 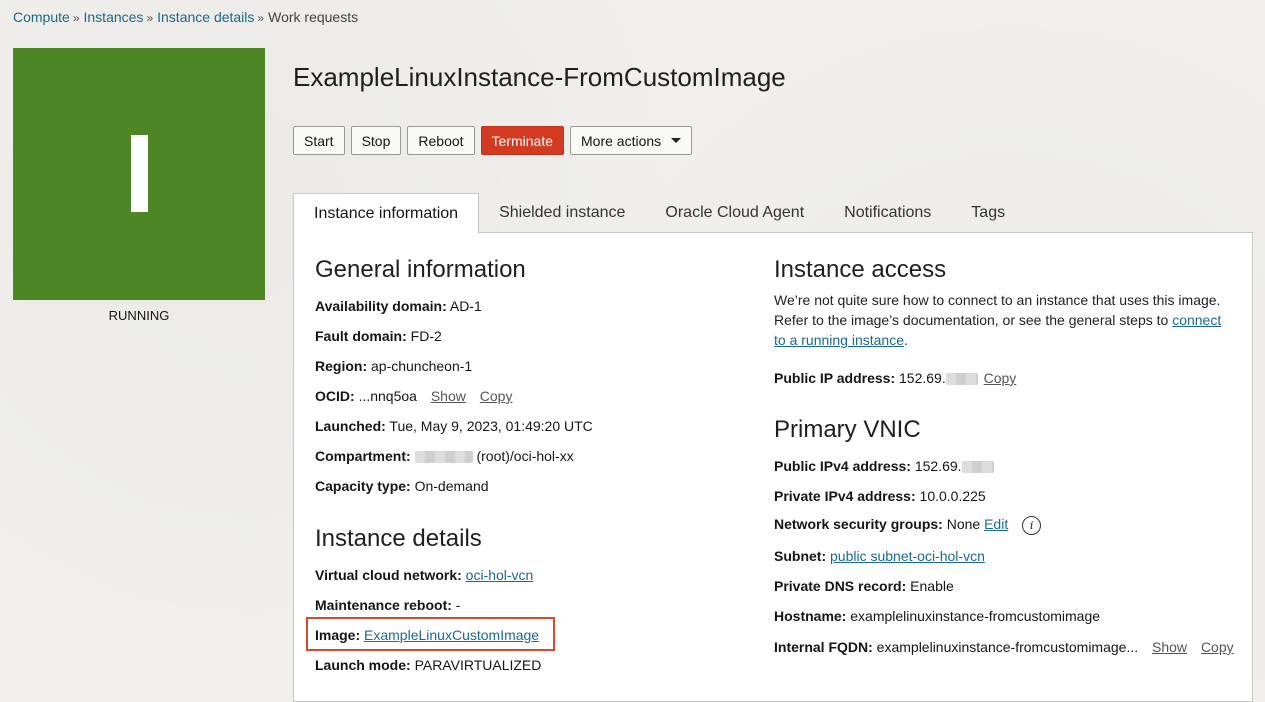 What do you see at coordinates (988, 213) in the screenshot?
I see `tab-tags: Tags` at bounding box center [988, 213].